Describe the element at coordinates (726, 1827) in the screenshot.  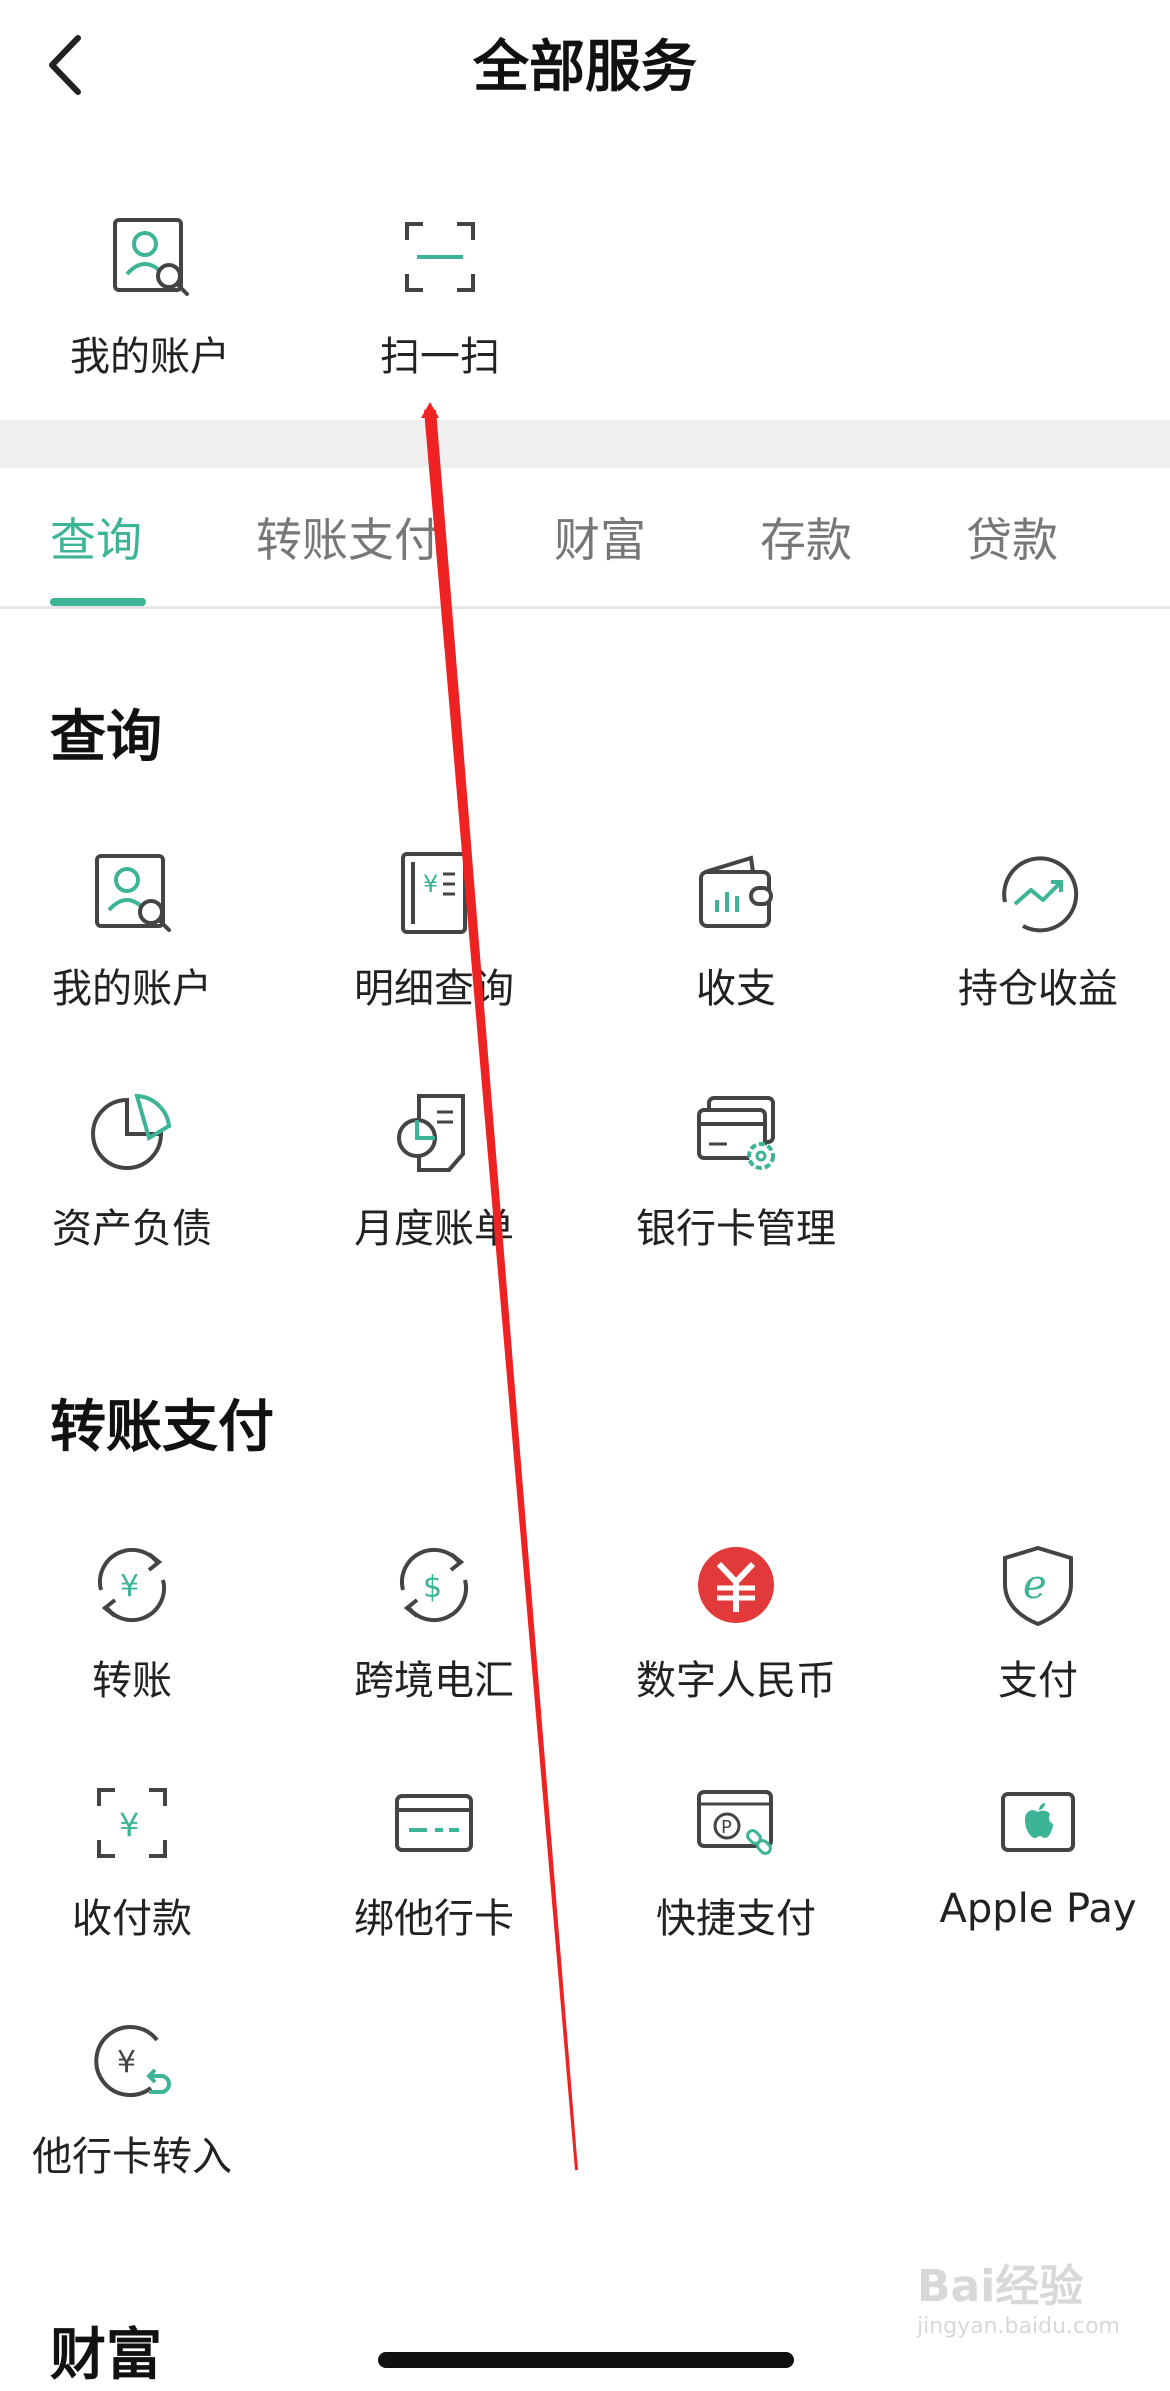
I see `svg-text: P` at that location.